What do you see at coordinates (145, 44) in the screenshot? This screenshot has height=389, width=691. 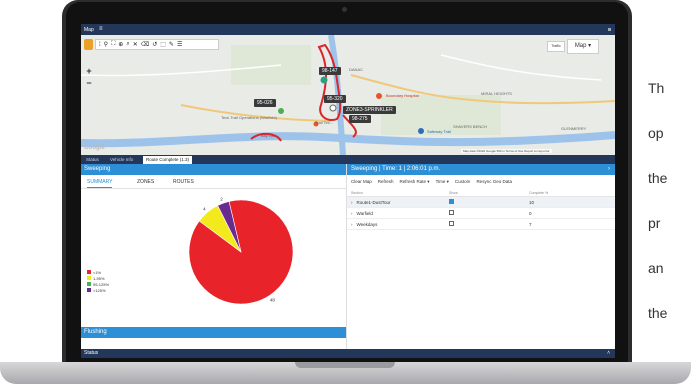 I see `erase-icon: ⌫` at bounding box center [145, 44].